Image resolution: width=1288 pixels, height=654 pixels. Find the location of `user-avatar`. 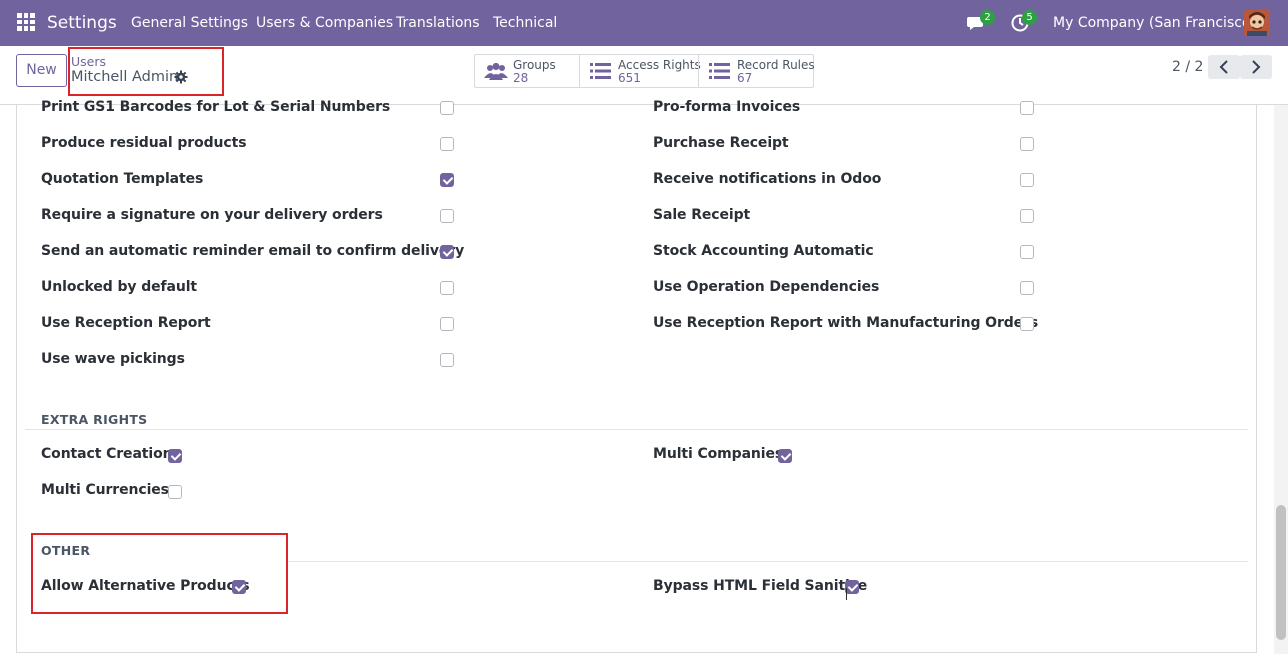

user-avatar is located at coordinates (1257, 23).